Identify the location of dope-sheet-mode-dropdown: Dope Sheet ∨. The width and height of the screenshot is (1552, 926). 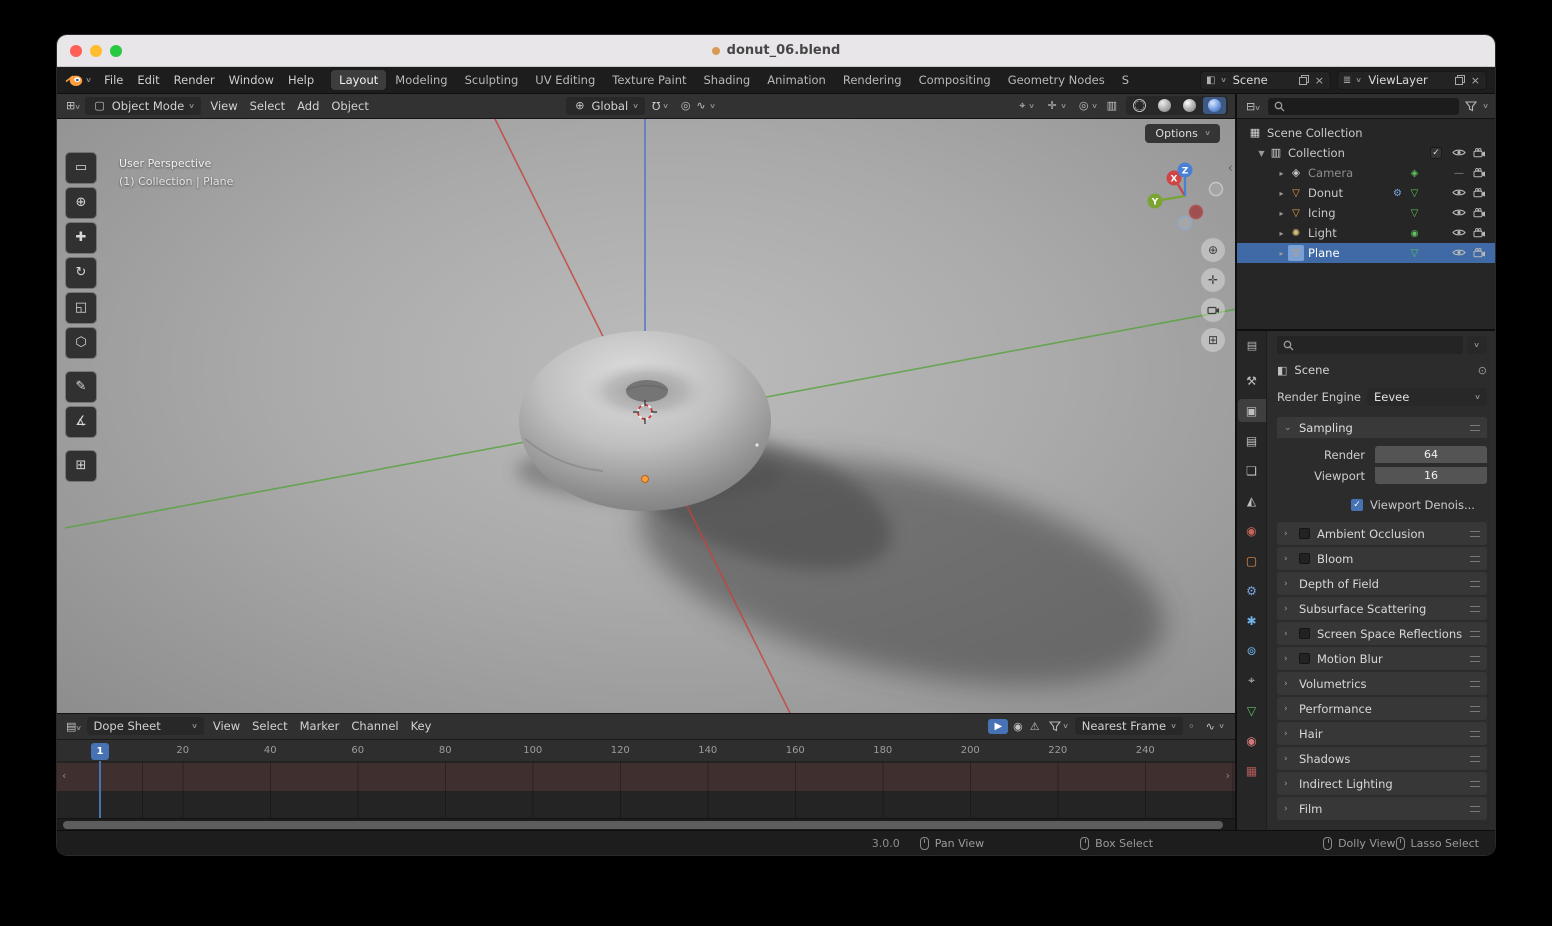
(145, 726).